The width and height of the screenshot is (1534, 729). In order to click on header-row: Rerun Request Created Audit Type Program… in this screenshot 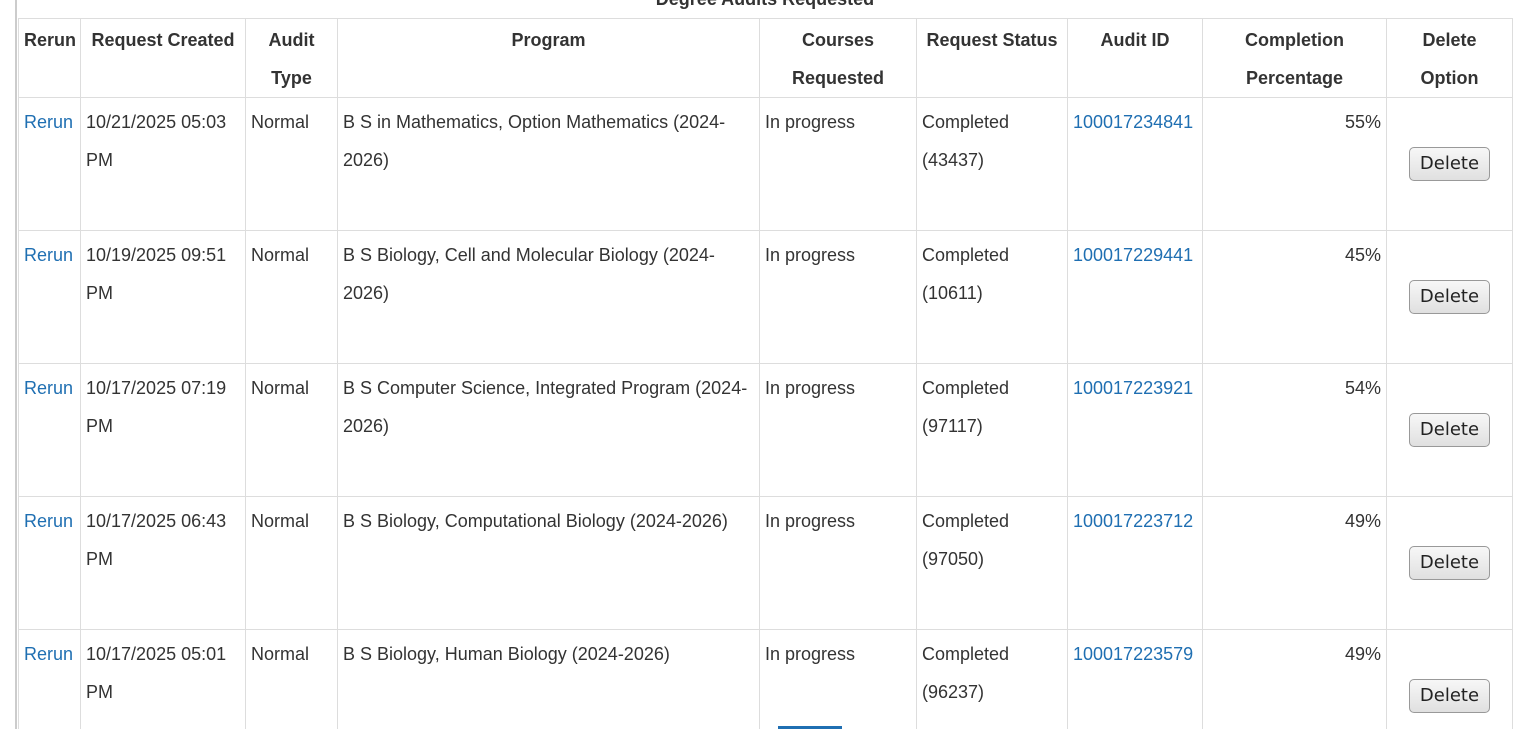, I will do `click(765, 58)`.